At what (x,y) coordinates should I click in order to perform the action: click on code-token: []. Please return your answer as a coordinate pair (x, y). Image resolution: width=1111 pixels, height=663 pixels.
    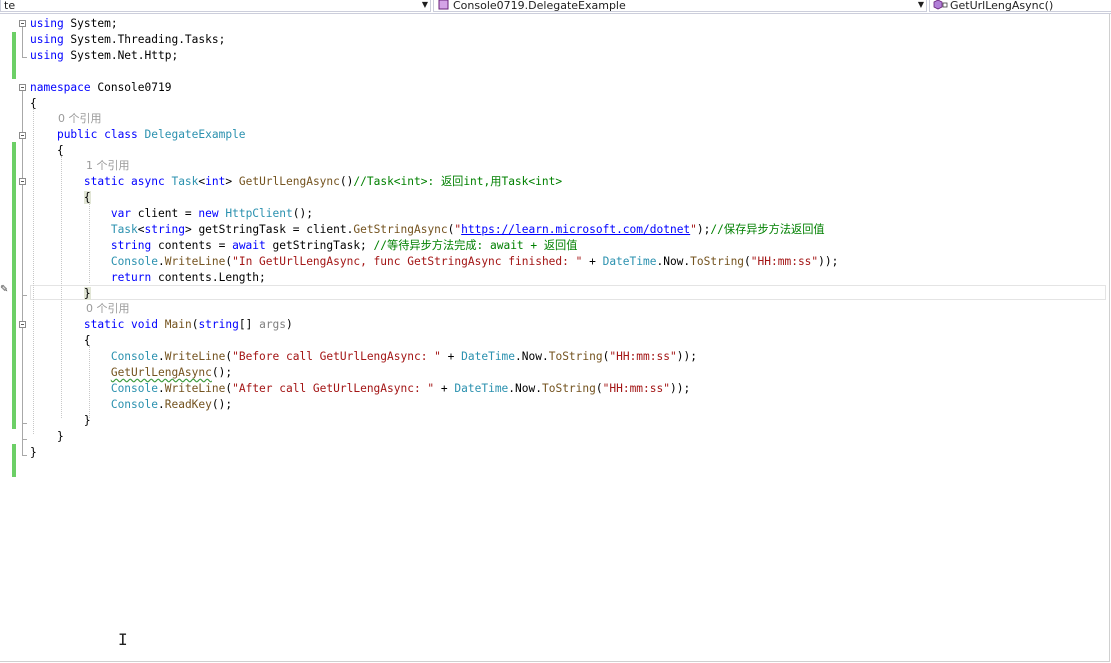
    Looking at the image, I should click on (249, 324).